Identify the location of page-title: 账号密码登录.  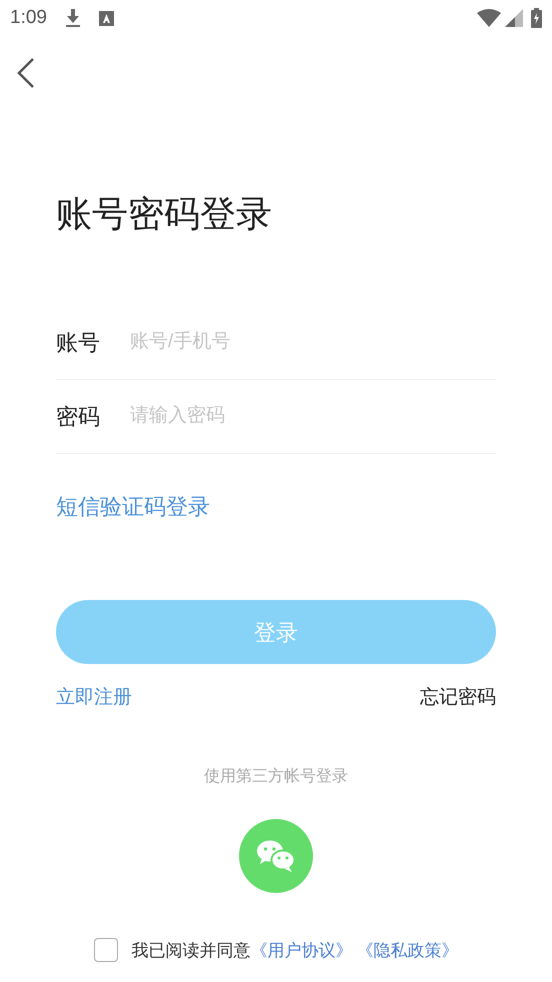
(164, 214).